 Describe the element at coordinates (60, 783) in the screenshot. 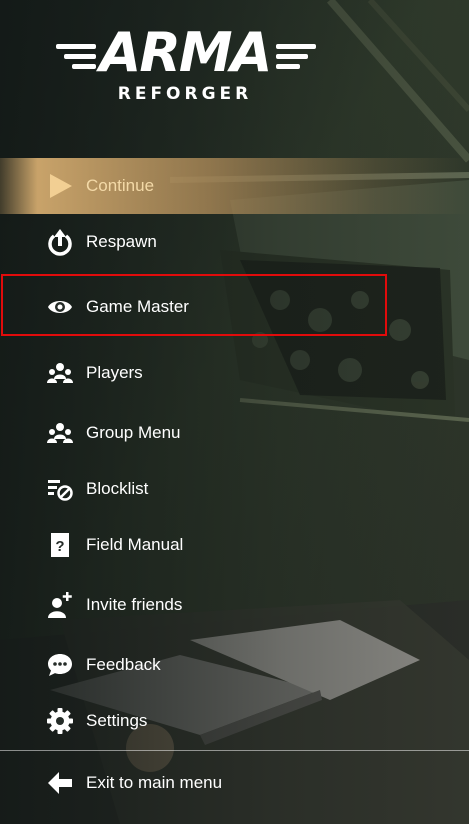

I see `arrow-left-icon` at that location.